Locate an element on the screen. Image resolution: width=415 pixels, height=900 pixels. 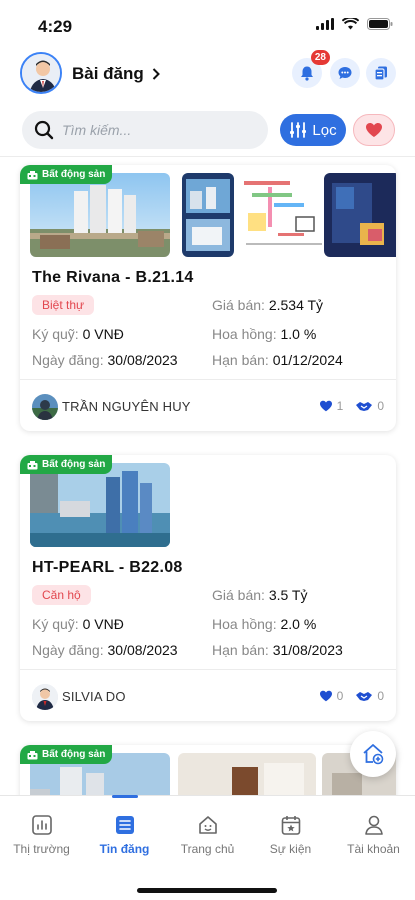
tab-home: Trang chủ is located at coordinates (207, 835).